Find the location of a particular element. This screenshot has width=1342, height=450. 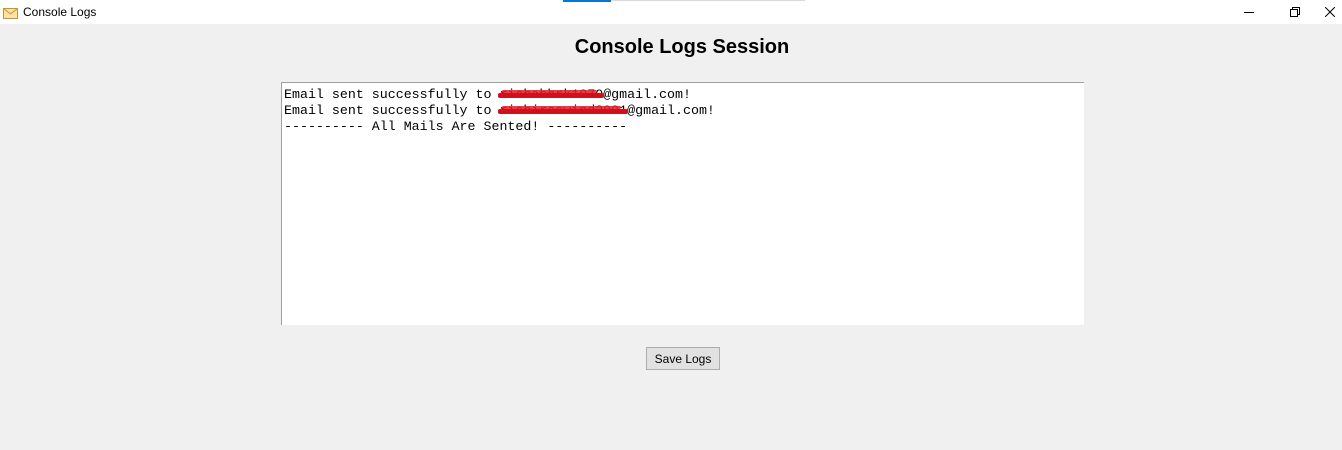

envelope-icon is located at coordinates (10, 12).